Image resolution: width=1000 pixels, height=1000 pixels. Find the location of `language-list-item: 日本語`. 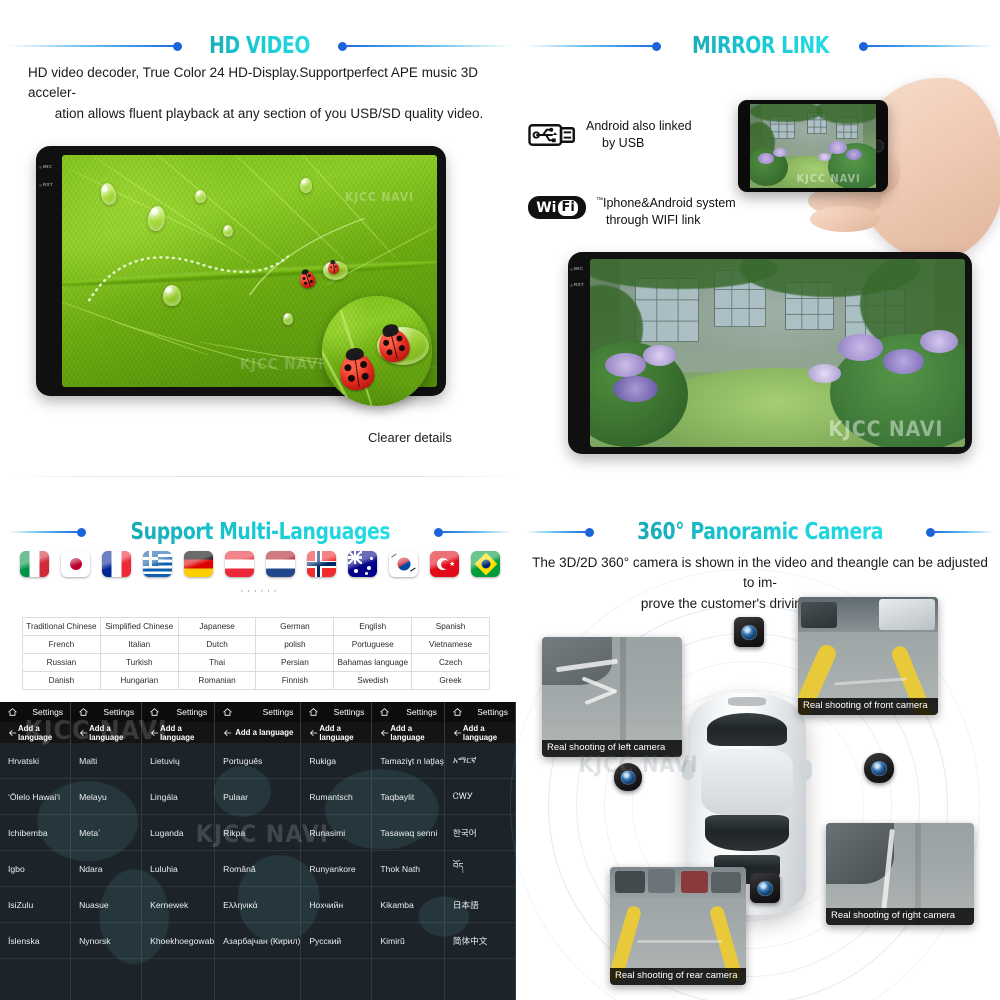

language-list-item: 日本語 is located at coordinates (479, 905).